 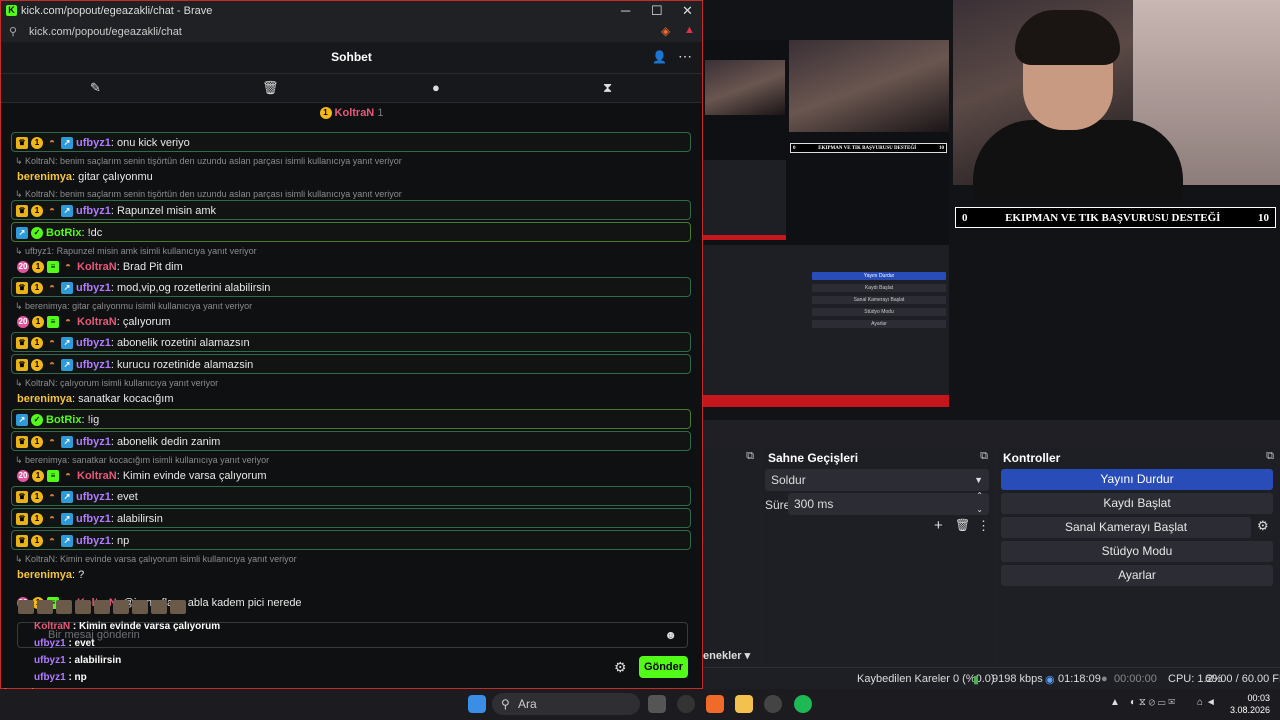 I want to click on transition-select: Soldur ▼, so click(x=877, y=480).